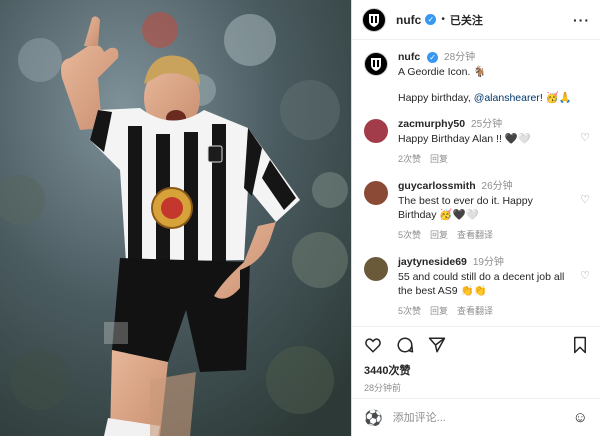 The width and height of the screenshot is (600, 436). Describe the element at coordinates (405, 345) in the screenshot. I see `comment-bubble-icon` at that location.